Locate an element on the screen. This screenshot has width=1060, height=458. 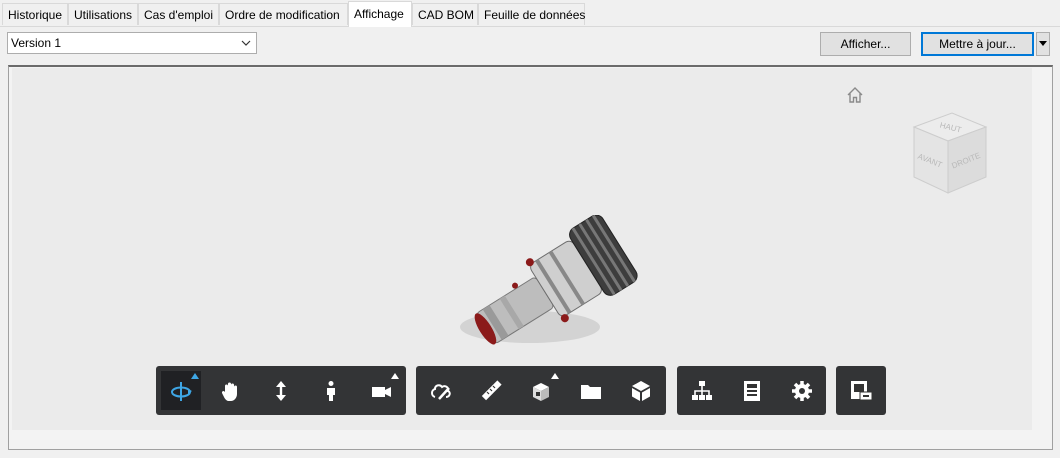
triangle-down-icon is located at coordinates (1043, 43).